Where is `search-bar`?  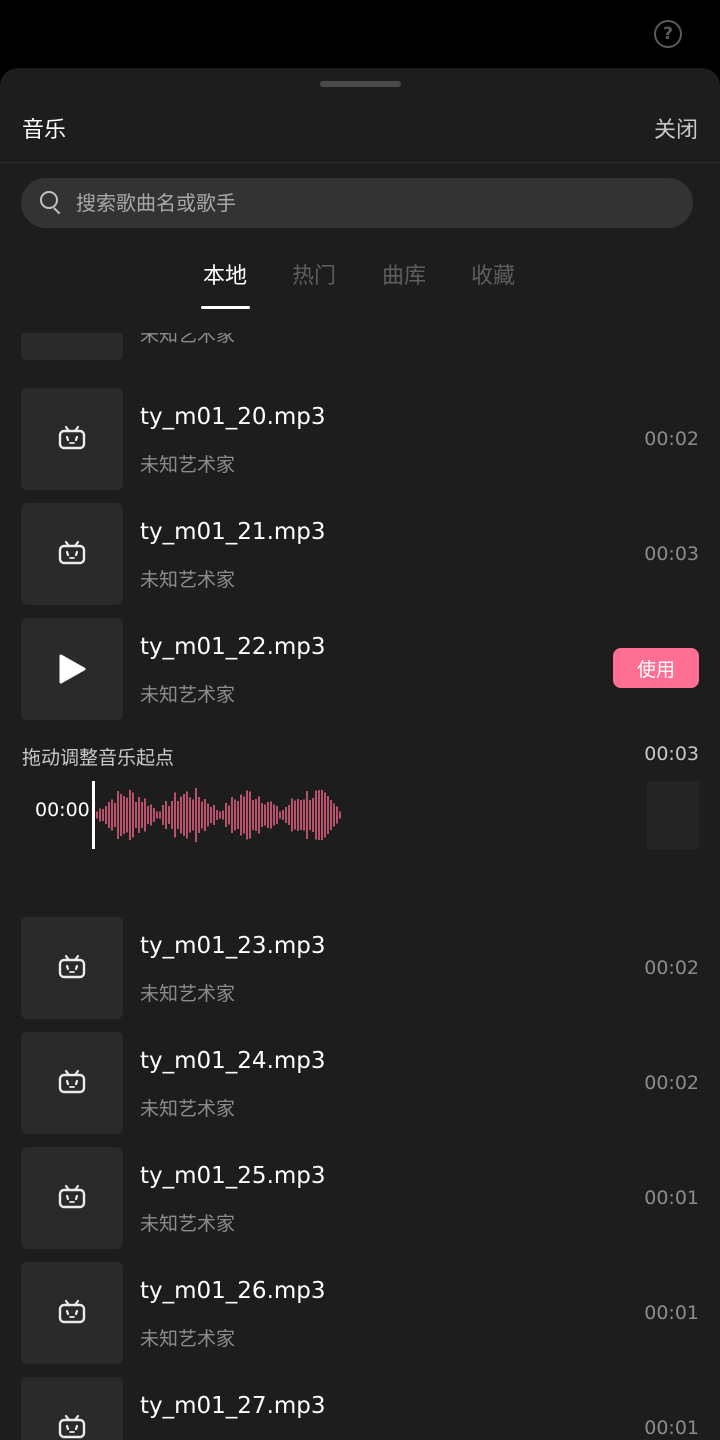 search-bar is located at coordinates (357, 203).